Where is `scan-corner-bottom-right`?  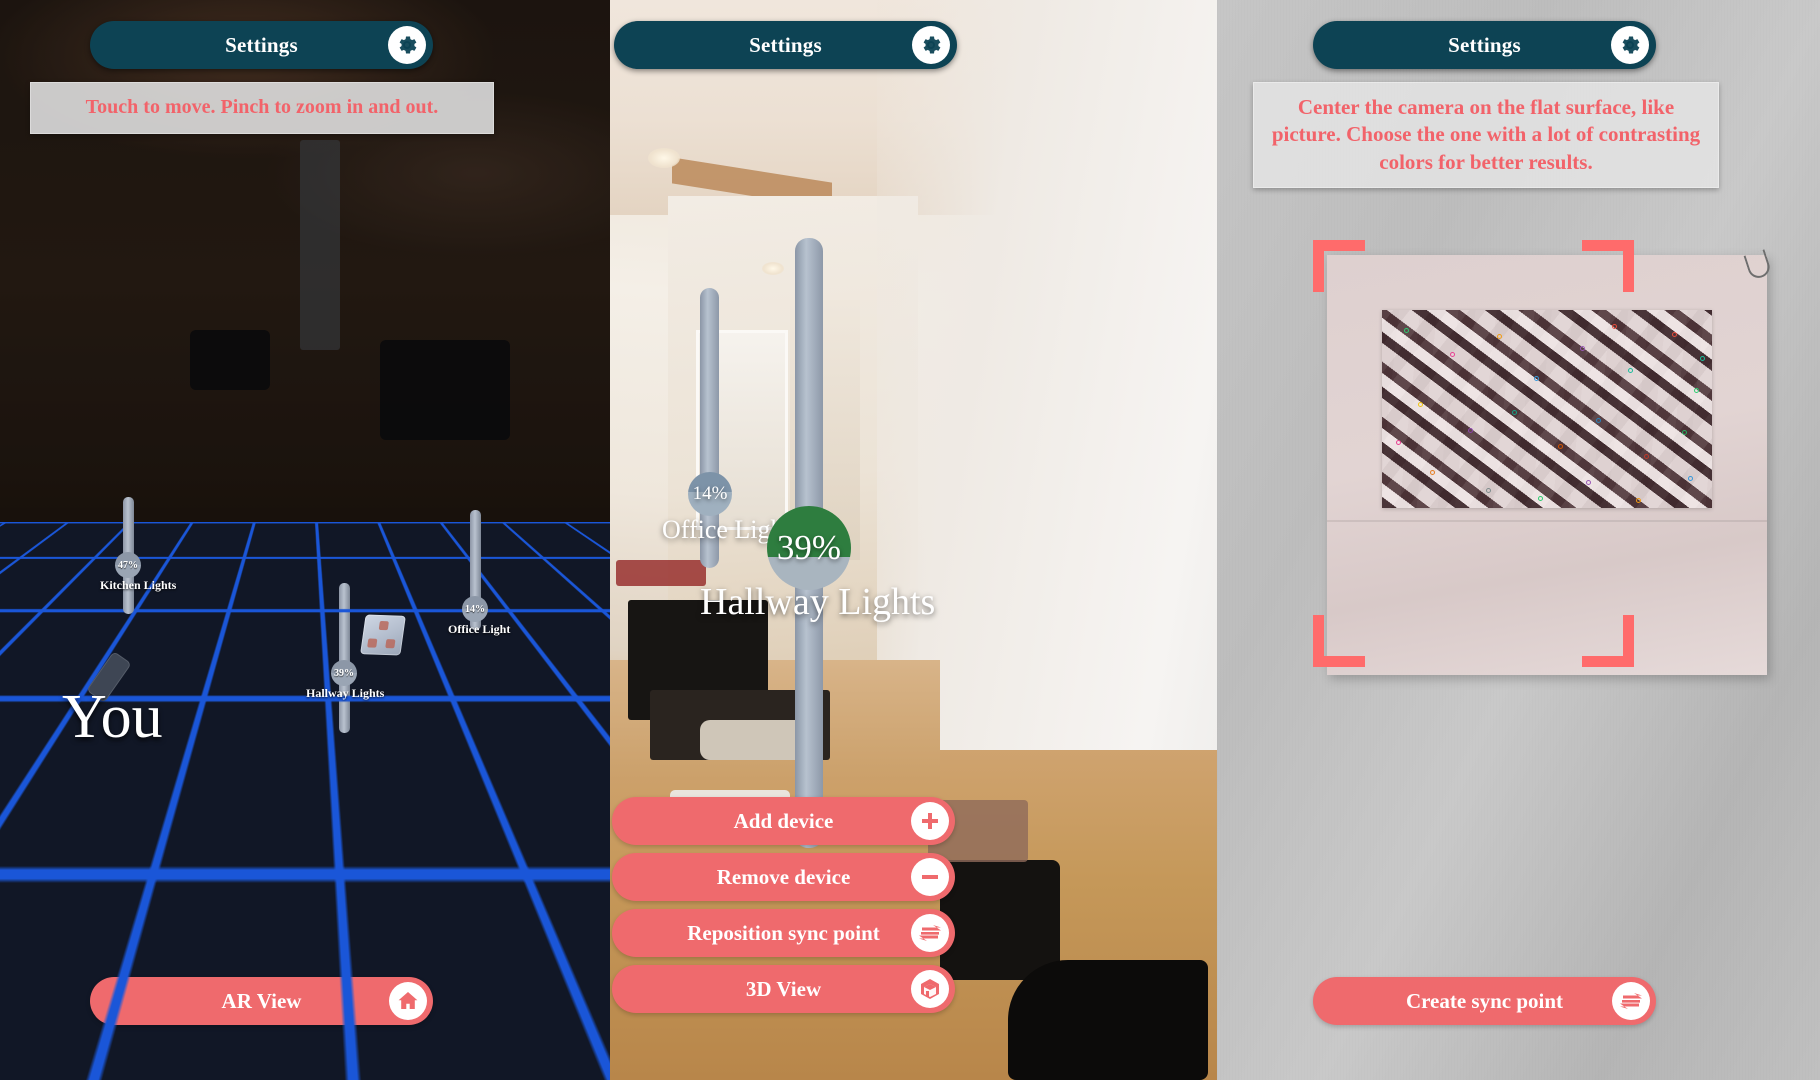 scan-corner-bottom-right is located at coordinates (1608, 641).